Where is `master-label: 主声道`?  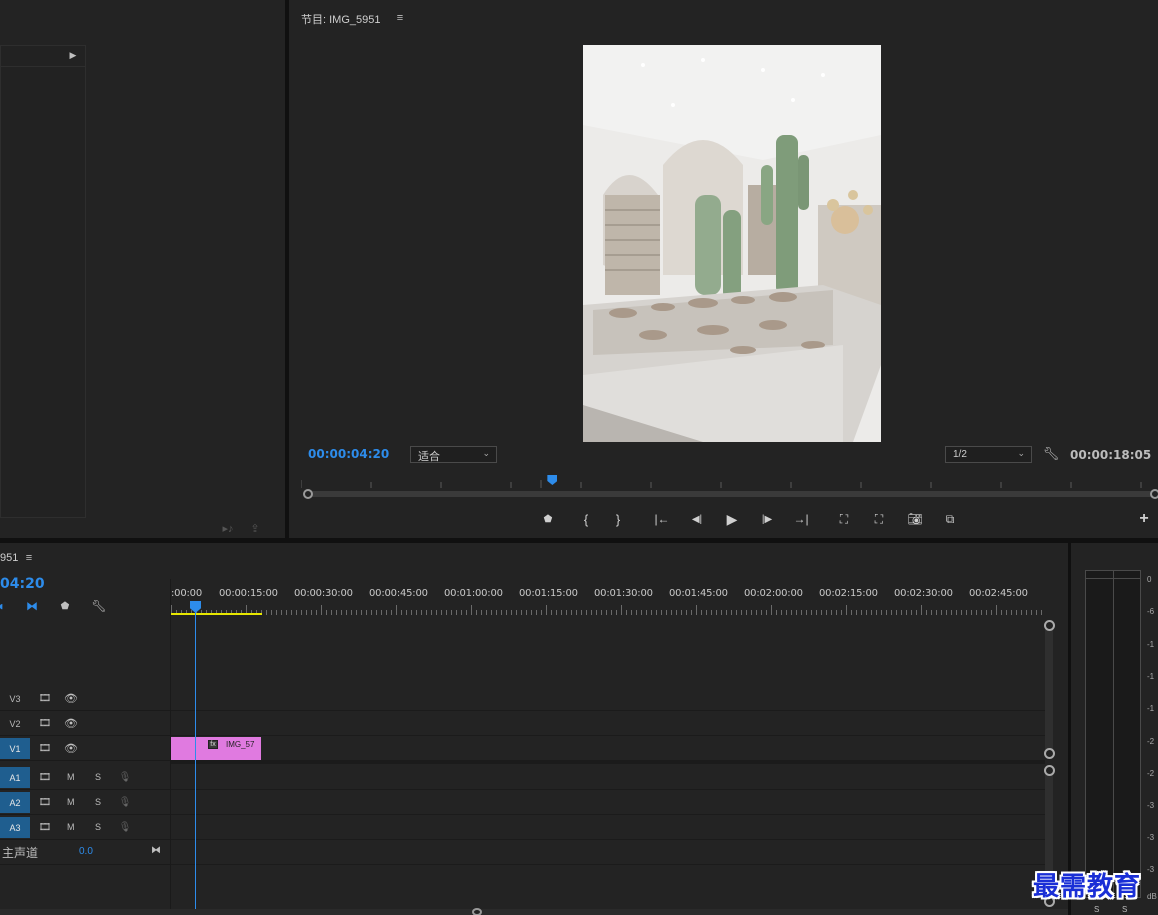
master-label: 主声道 is located at coordinates (20, 853).